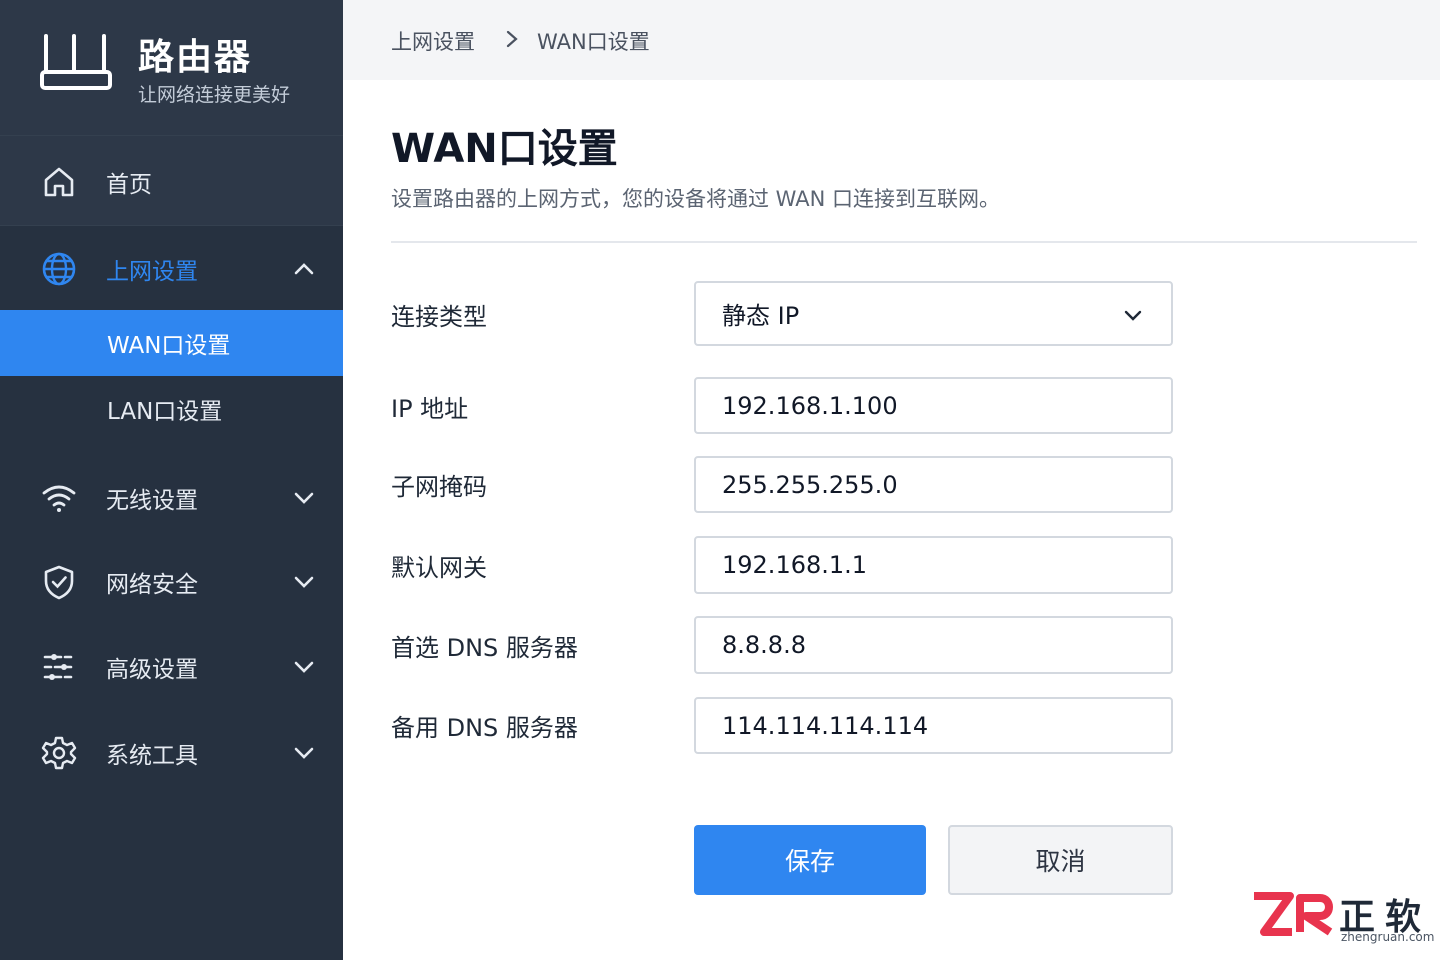 The height and width of the screenshot is (960, 1440). I want to click on page-title: WAN口设置, so click(504, 149).